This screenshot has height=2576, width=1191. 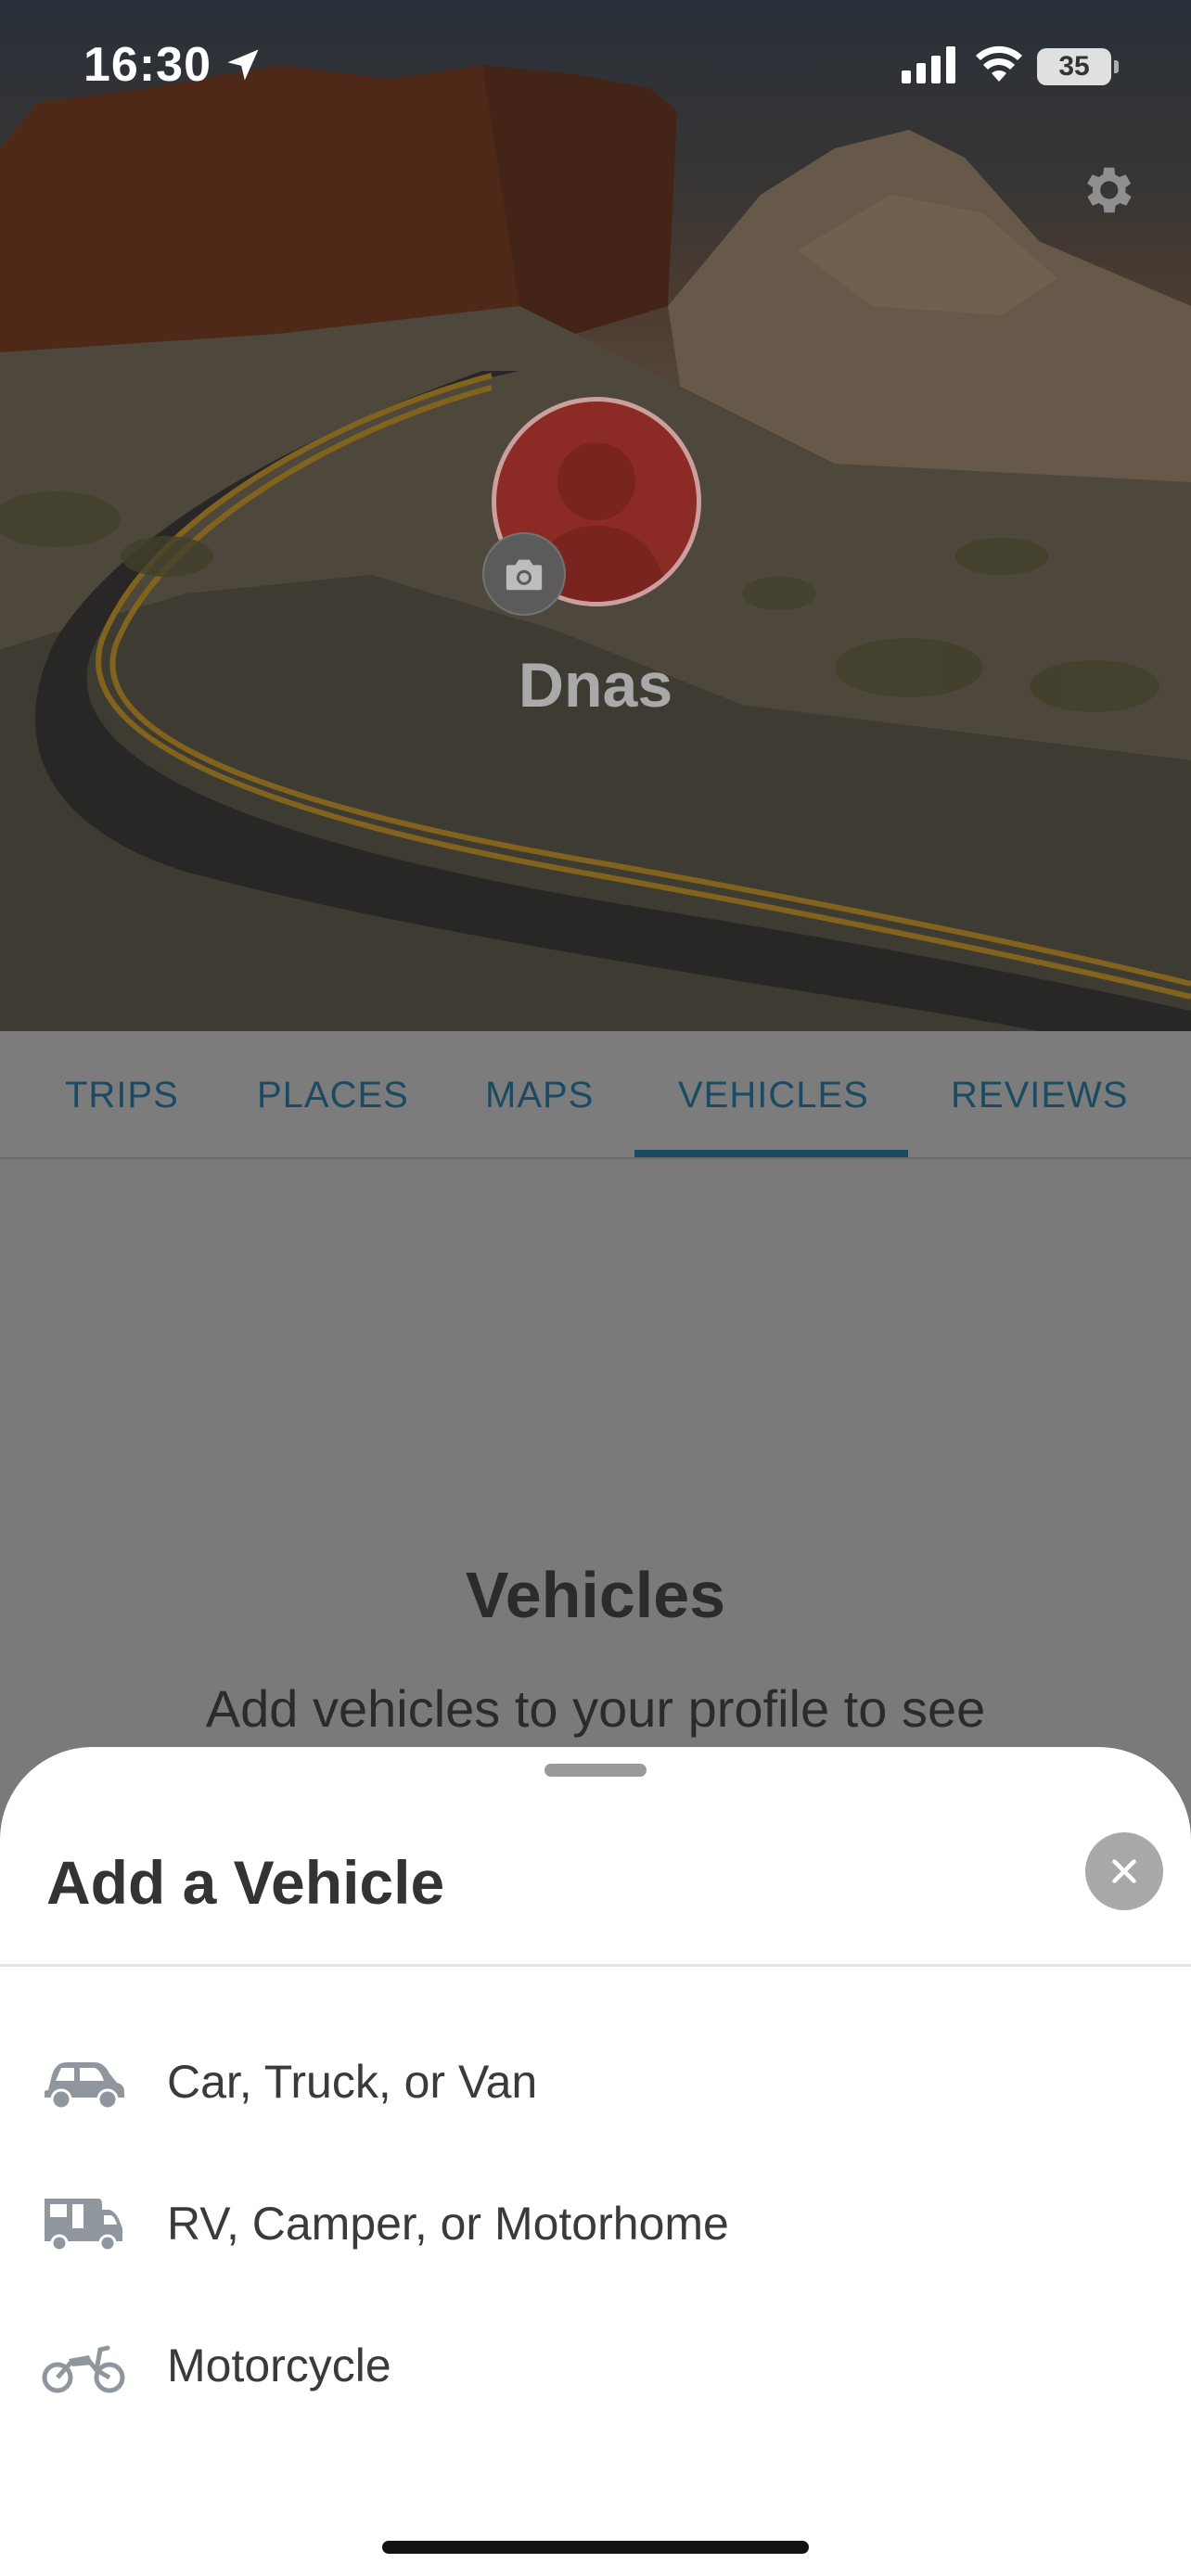 What do you see at coordinates (83, 2225) in the screenshot?
I see `rv-icon` at bounding box center [83, 2225].